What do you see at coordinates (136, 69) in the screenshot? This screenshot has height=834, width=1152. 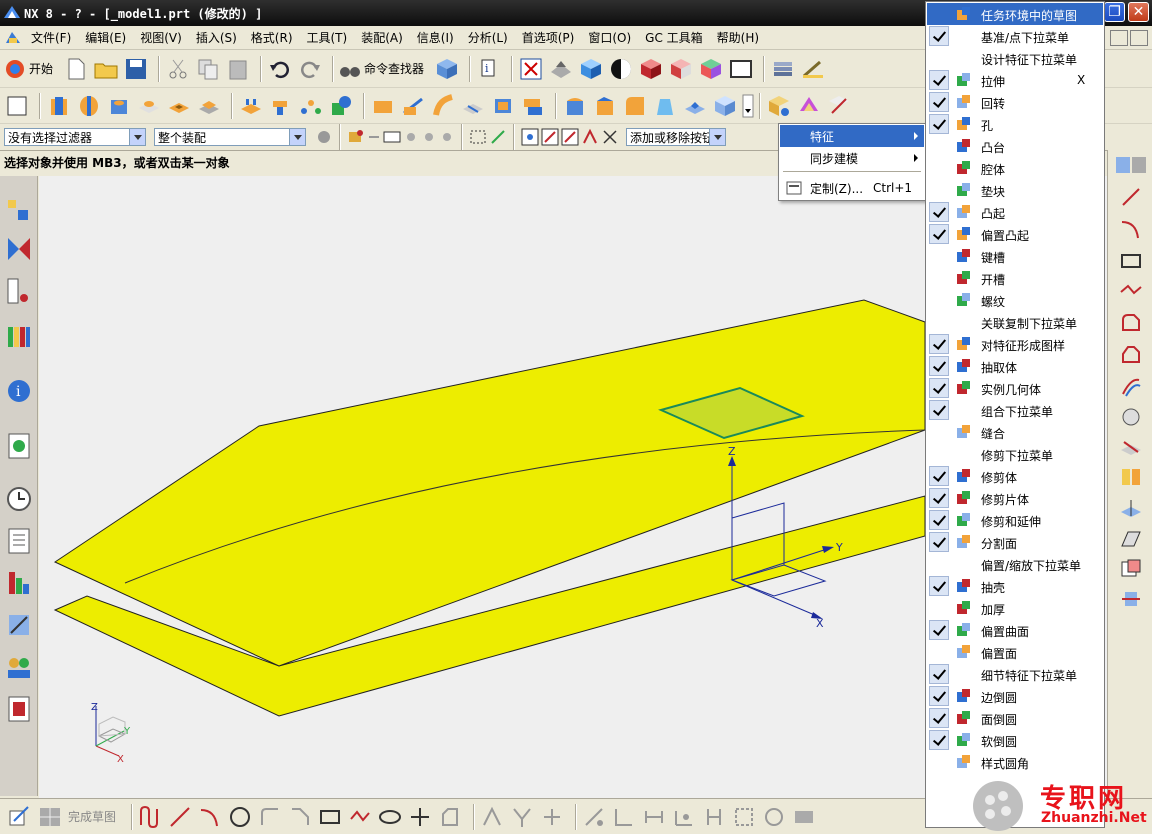 I see `save-icon` at bounding box center [136, 69].